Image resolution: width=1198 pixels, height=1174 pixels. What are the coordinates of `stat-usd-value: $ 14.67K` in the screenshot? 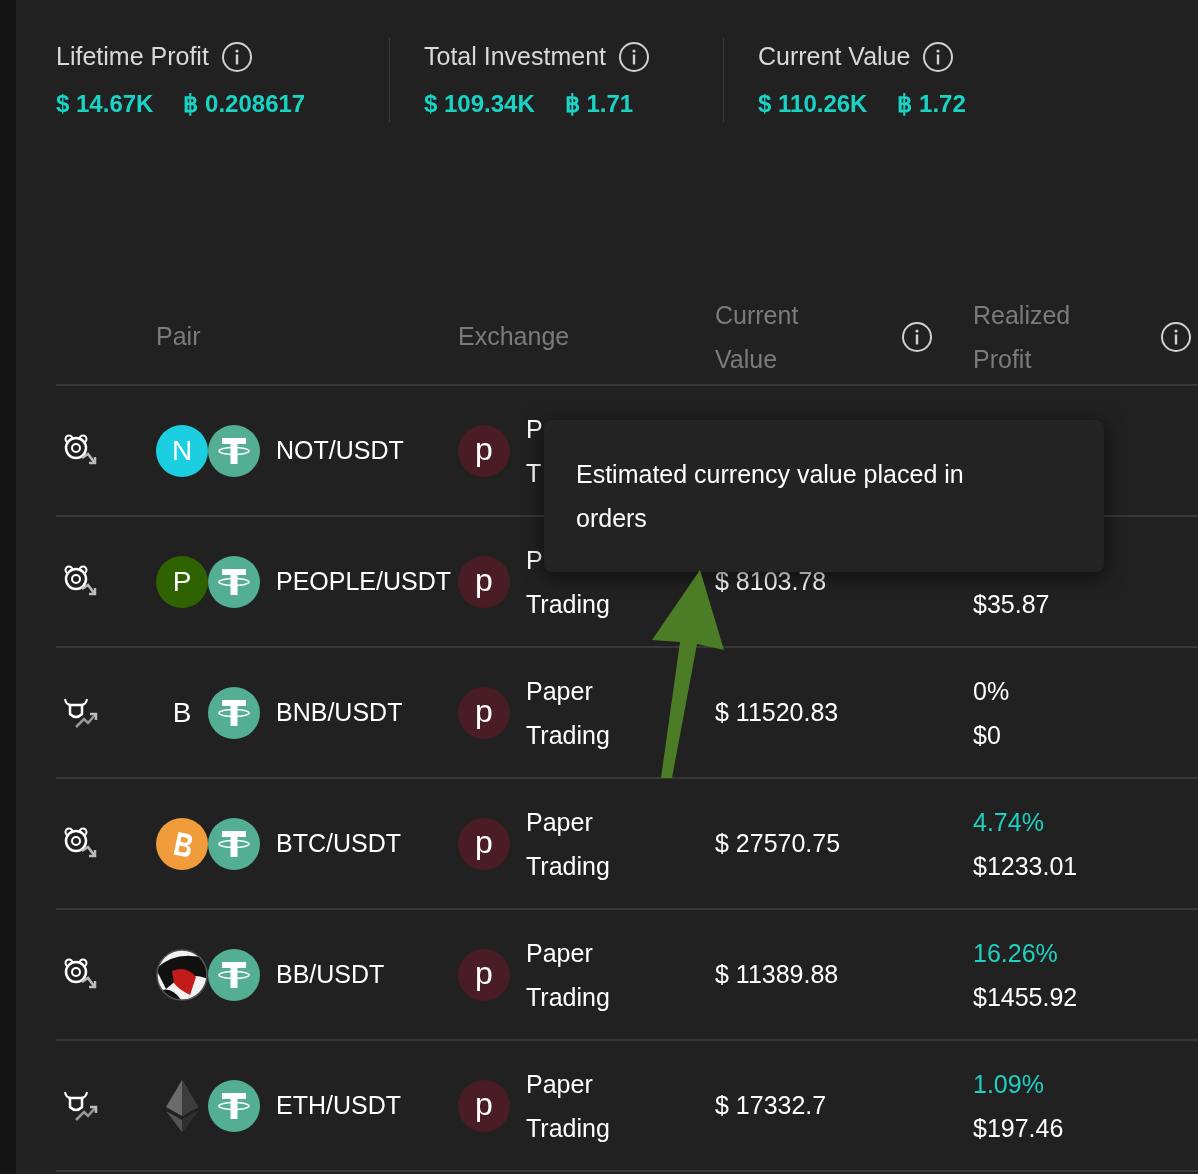 It's located at (105, 103).